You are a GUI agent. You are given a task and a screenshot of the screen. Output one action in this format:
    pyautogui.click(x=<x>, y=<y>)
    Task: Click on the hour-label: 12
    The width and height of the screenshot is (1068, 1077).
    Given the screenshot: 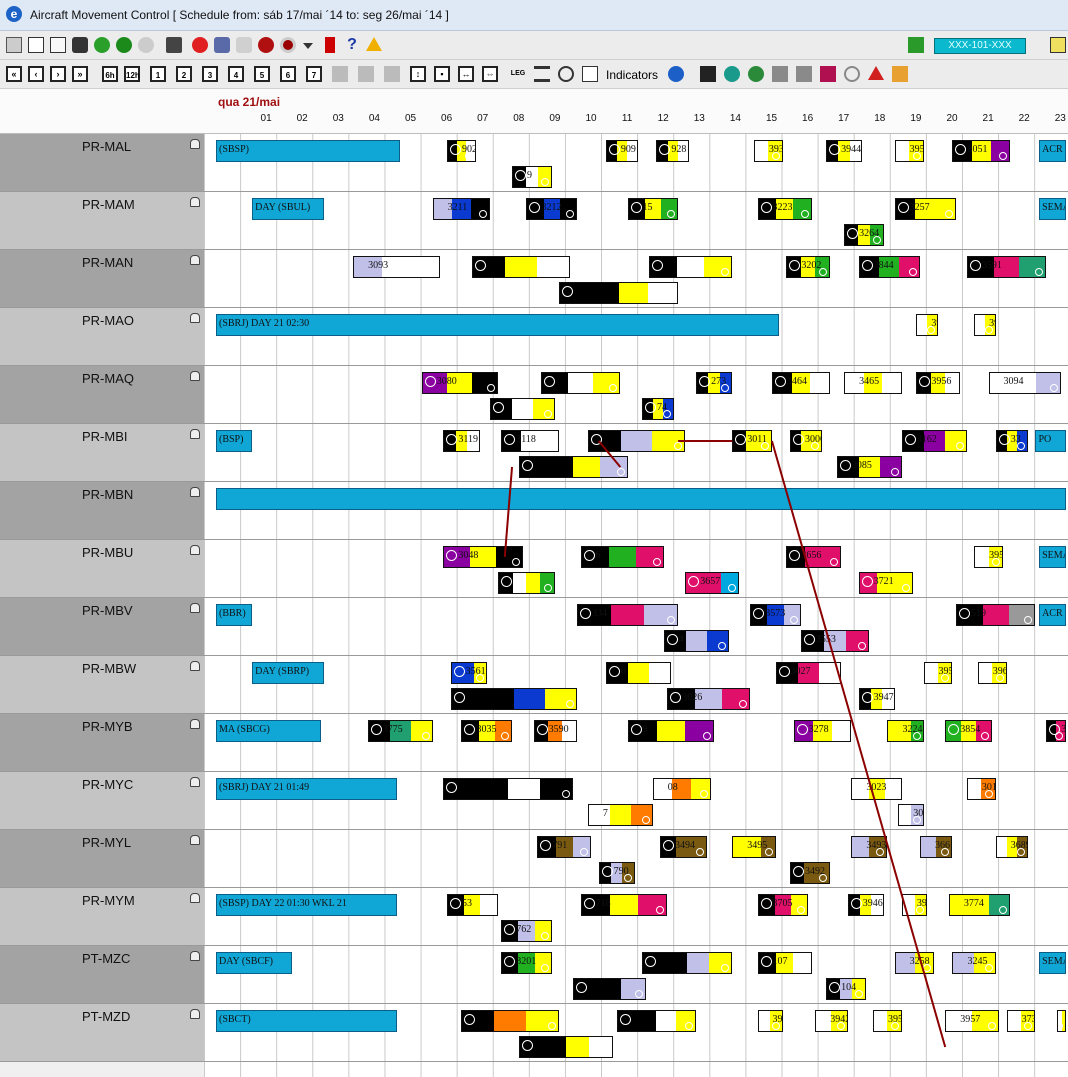 What is the action you would take?
    pyautogui.click(x=663, y=118)
    